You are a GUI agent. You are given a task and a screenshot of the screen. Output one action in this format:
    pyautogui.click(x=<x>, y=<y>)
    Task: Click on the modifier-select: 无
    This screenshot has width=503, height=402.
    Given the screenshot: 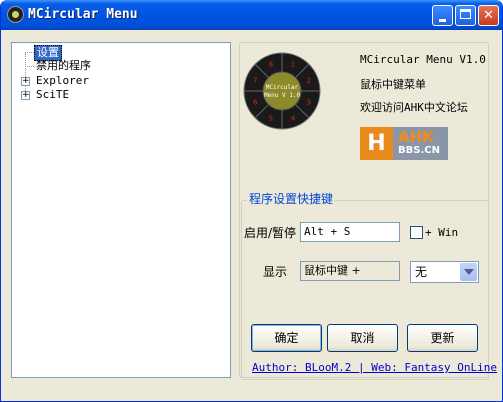 What is the action you would take?
    pyautogui.click(x=444, y=272)
    